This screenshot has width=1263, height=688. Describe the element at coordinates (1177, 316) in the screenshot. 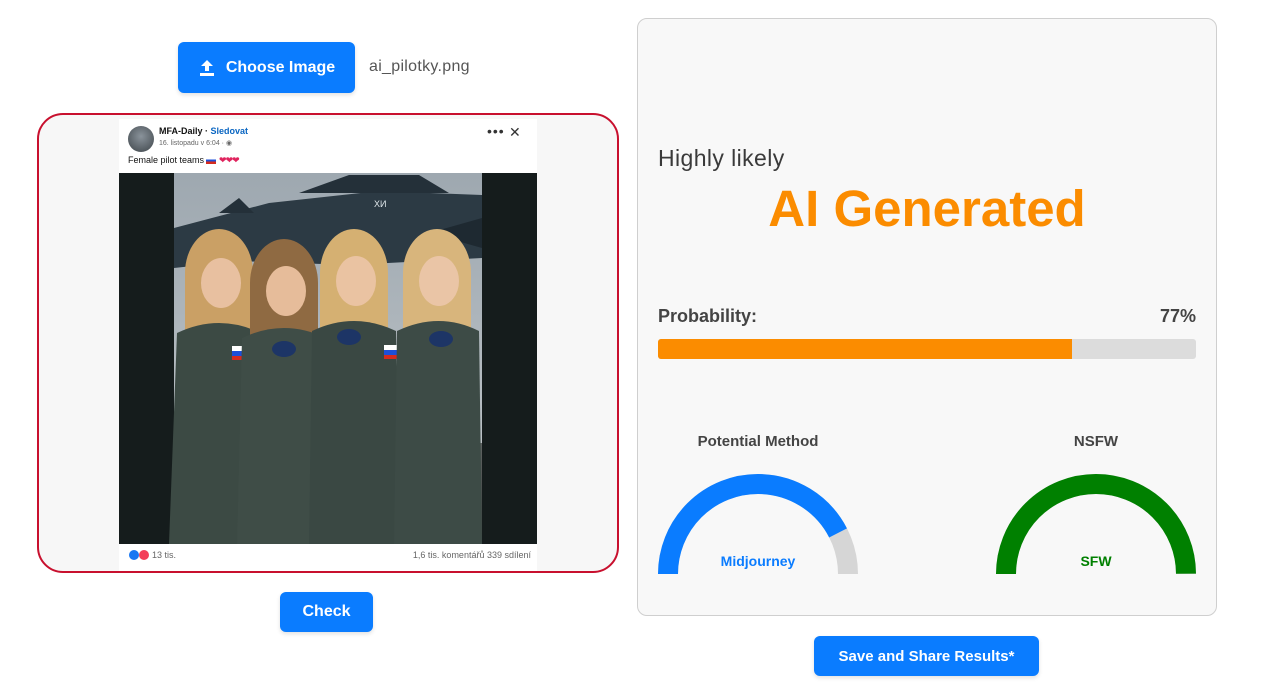

I see `probability-value: 77%` at that location.